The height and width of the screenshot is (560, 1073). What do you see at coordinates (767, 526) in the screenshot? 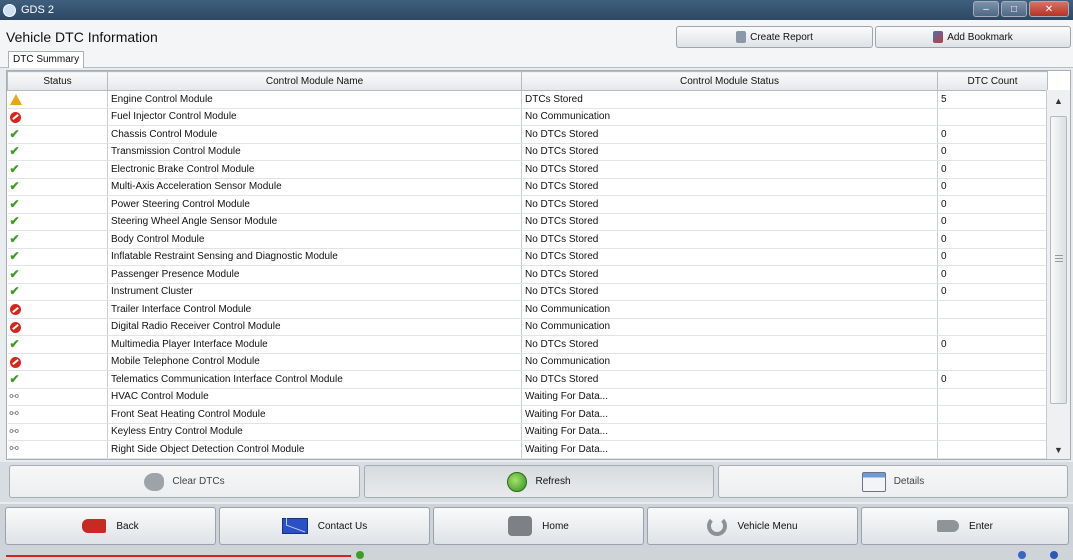
I see `vehicle-menu-label: Vehicle Menu` at bounding box center [767, 526].